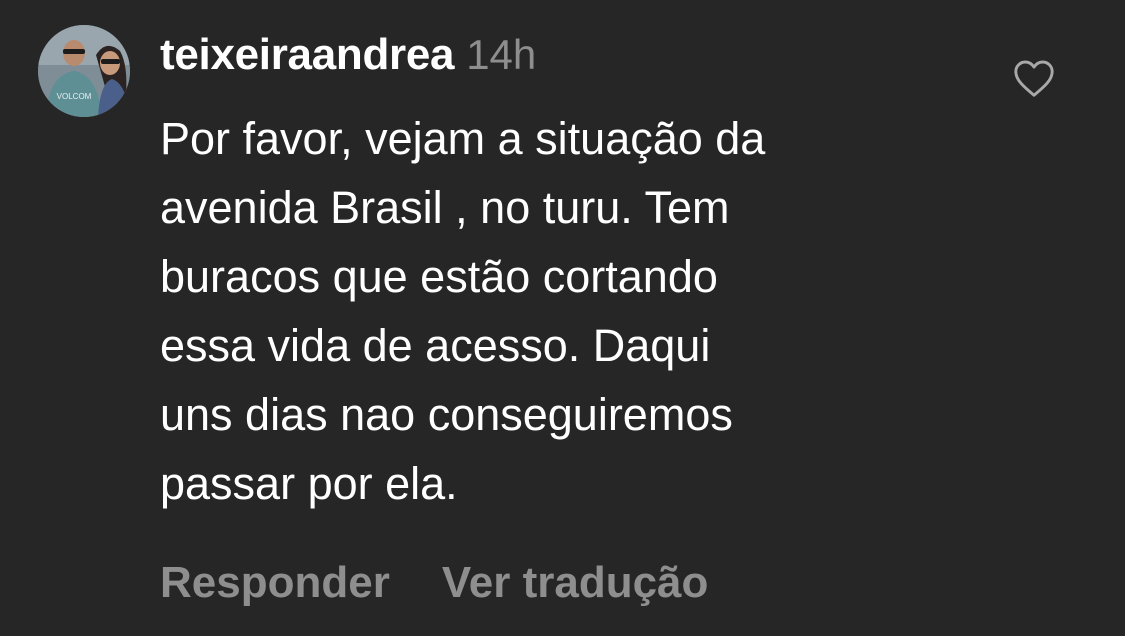  Describe the element at coordinates (463, 138) in the screenshot. I see `comment-text-line: Por favor, vejam a situação da` at that location.